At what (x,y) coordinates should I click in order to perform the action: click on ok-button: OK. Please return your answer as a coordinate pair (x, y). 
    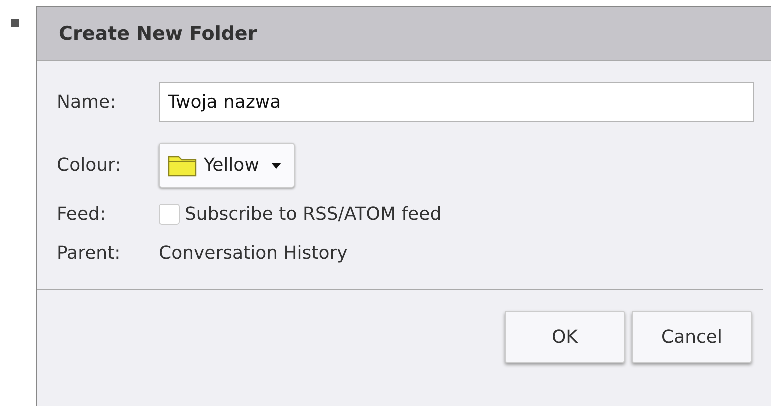
    Looking at the image, I should click on (565, 337).